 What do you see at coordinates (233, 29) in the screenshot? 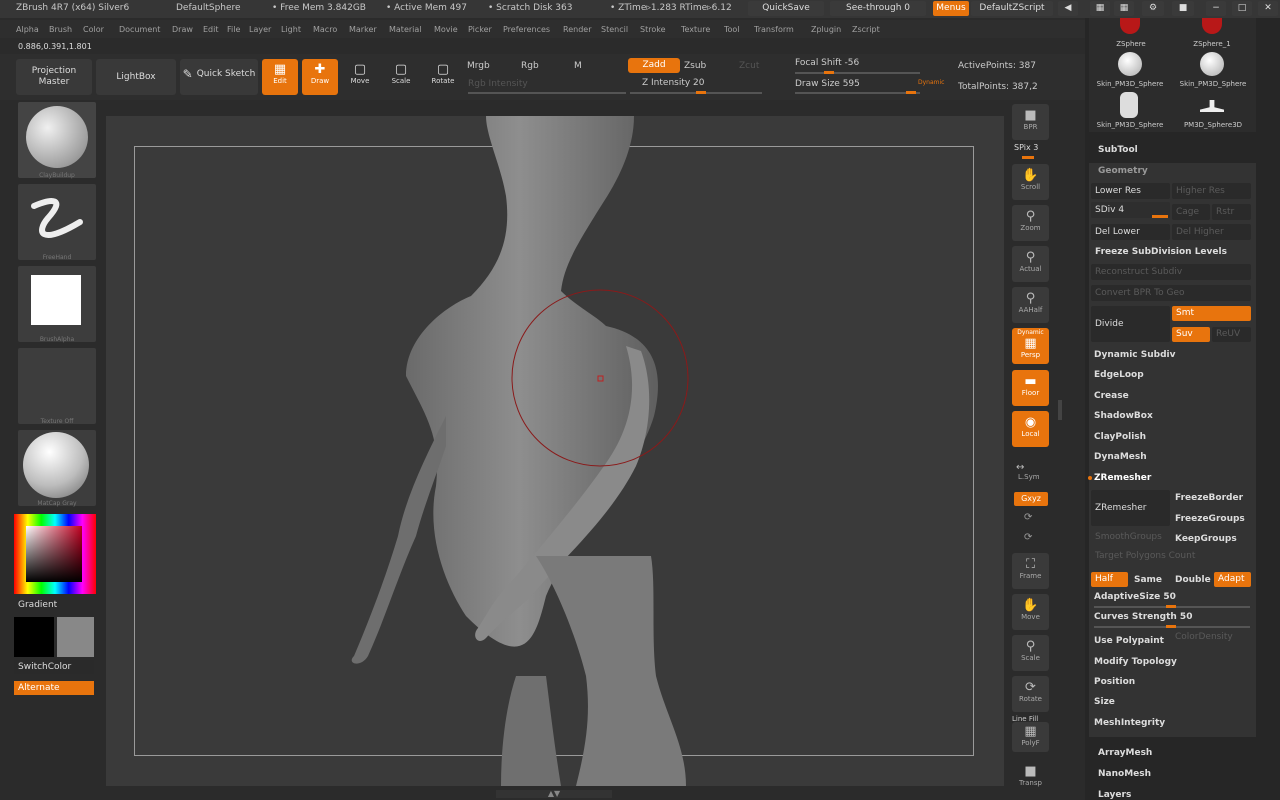
I see `menu-file: File` at bounding box center [233, 29].